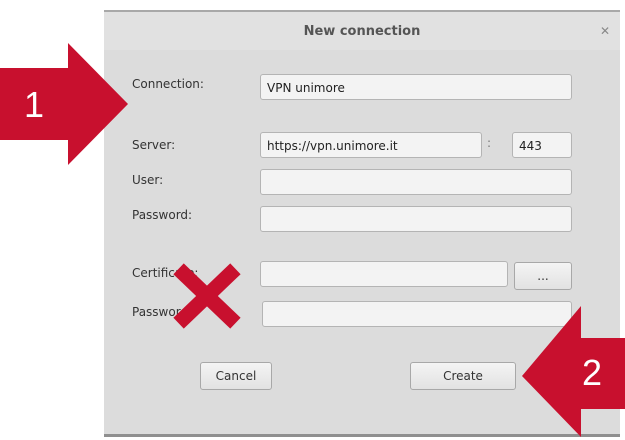 The width and height of the screenshot is (625, 440). Describe the element at coordinates (573, 371) in the screenshot. I see `callout-arrow-left-shape` at that location.